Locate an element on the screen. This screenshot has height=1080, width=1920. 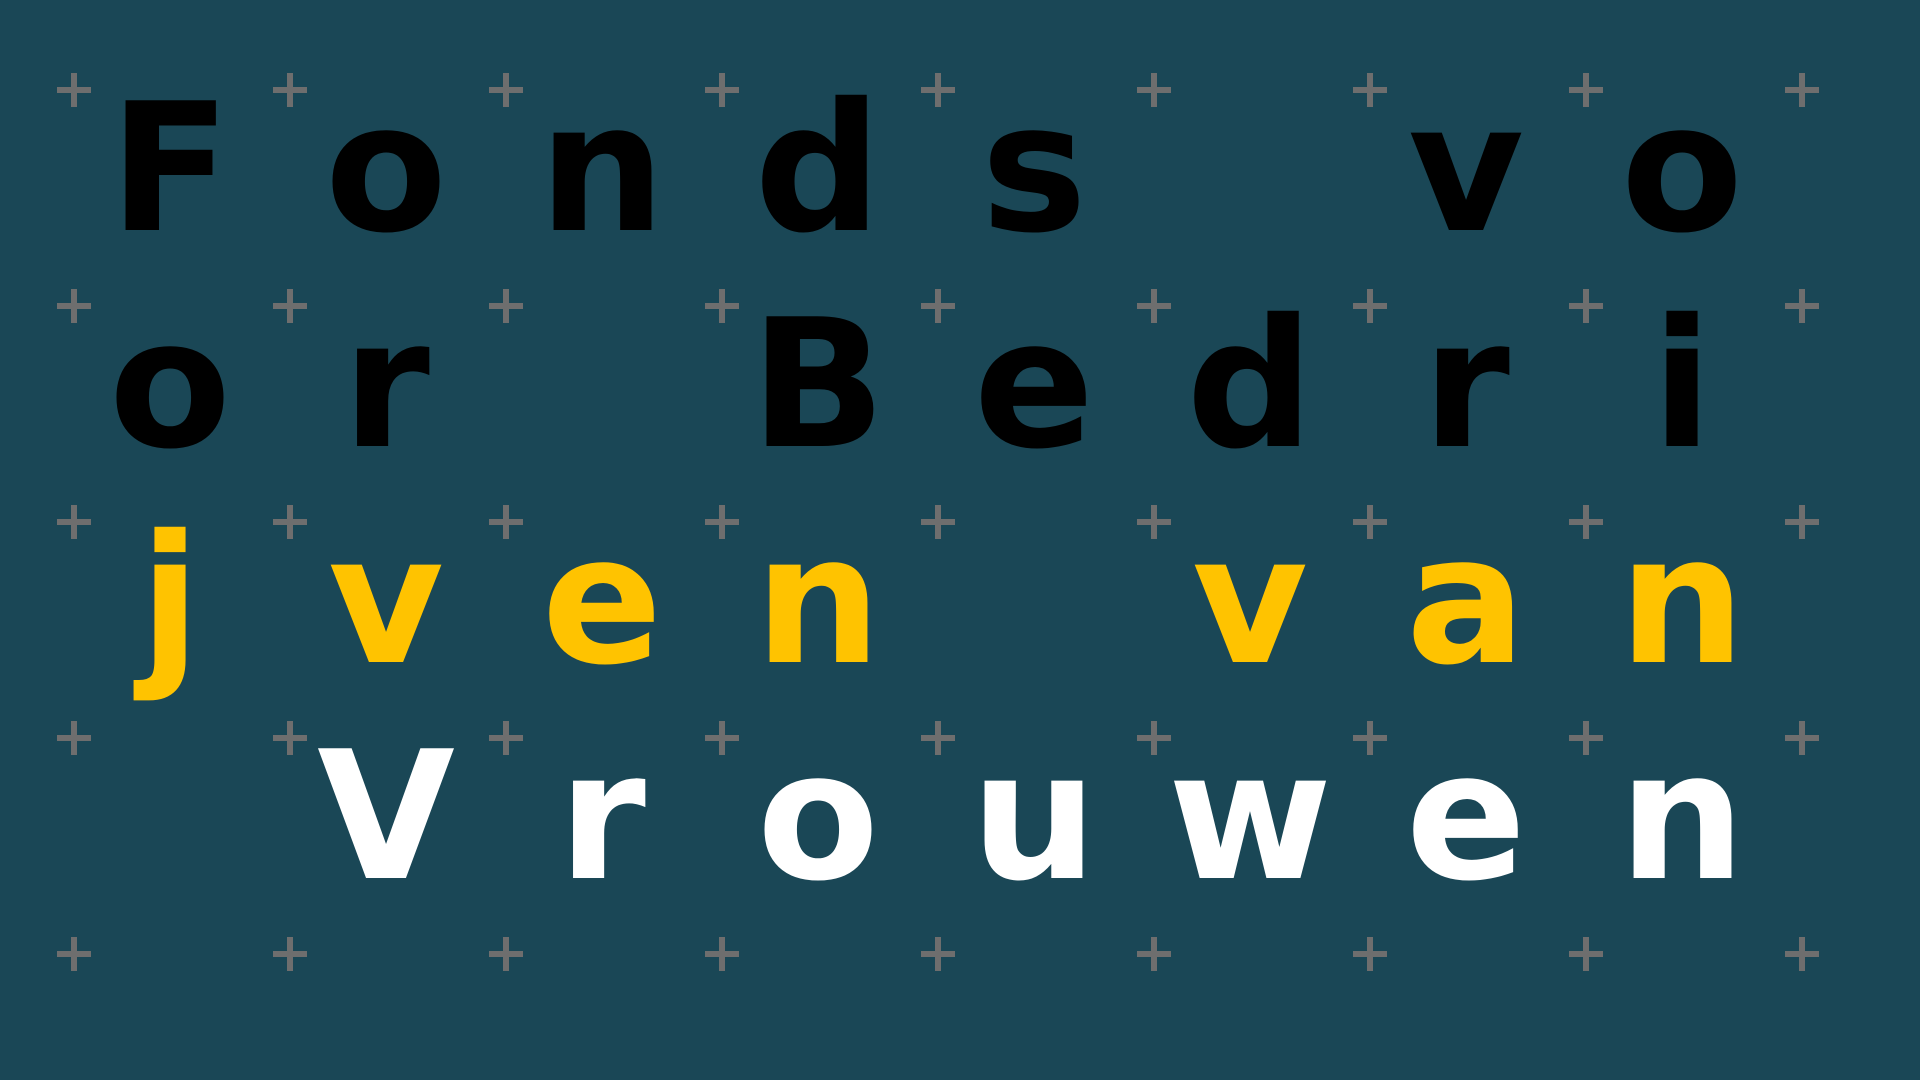
title-letter: B is located at coordinates (818, 384).